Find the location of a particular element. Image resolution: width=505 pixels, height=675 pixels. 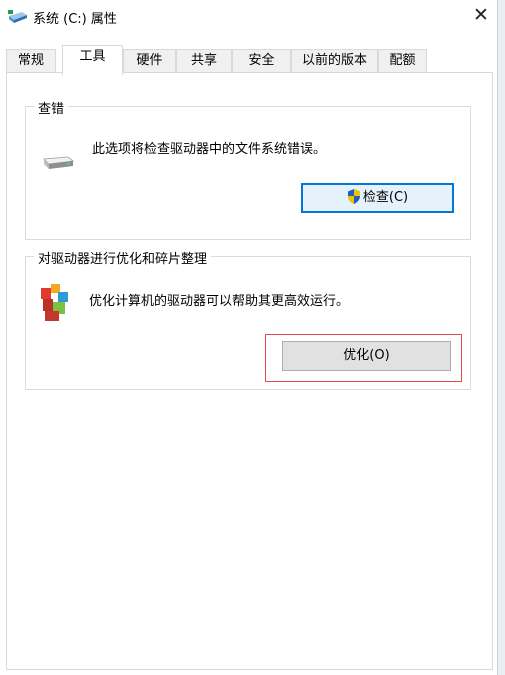

close-icon: ✕ is located at coordinates (481, 15).